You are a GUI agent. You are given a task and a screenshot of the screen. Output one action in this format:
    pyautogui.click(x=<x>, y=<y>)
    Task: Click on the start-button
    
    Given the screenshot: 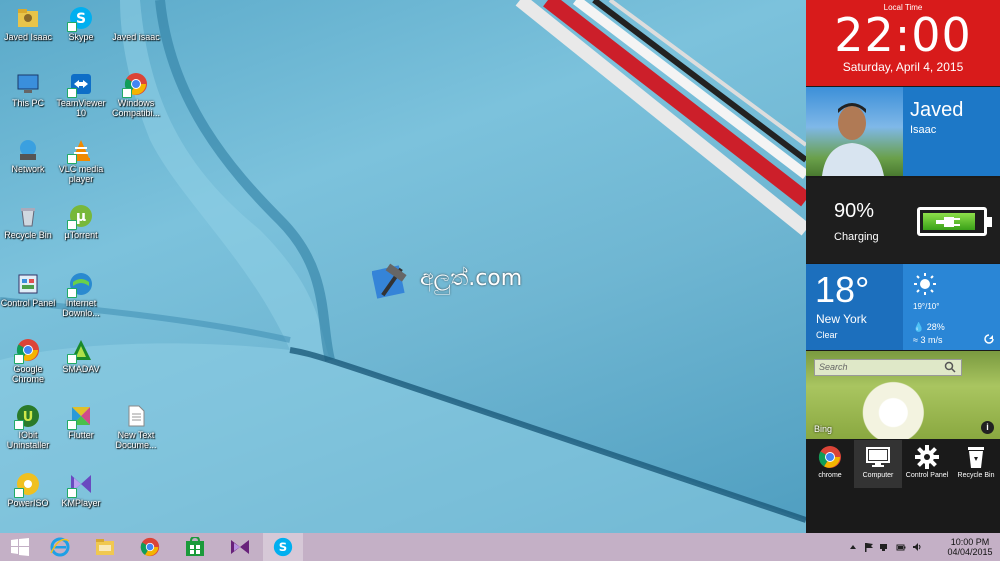 What is the action you would take?
    pyautogui.click(x=20, y=547)
    